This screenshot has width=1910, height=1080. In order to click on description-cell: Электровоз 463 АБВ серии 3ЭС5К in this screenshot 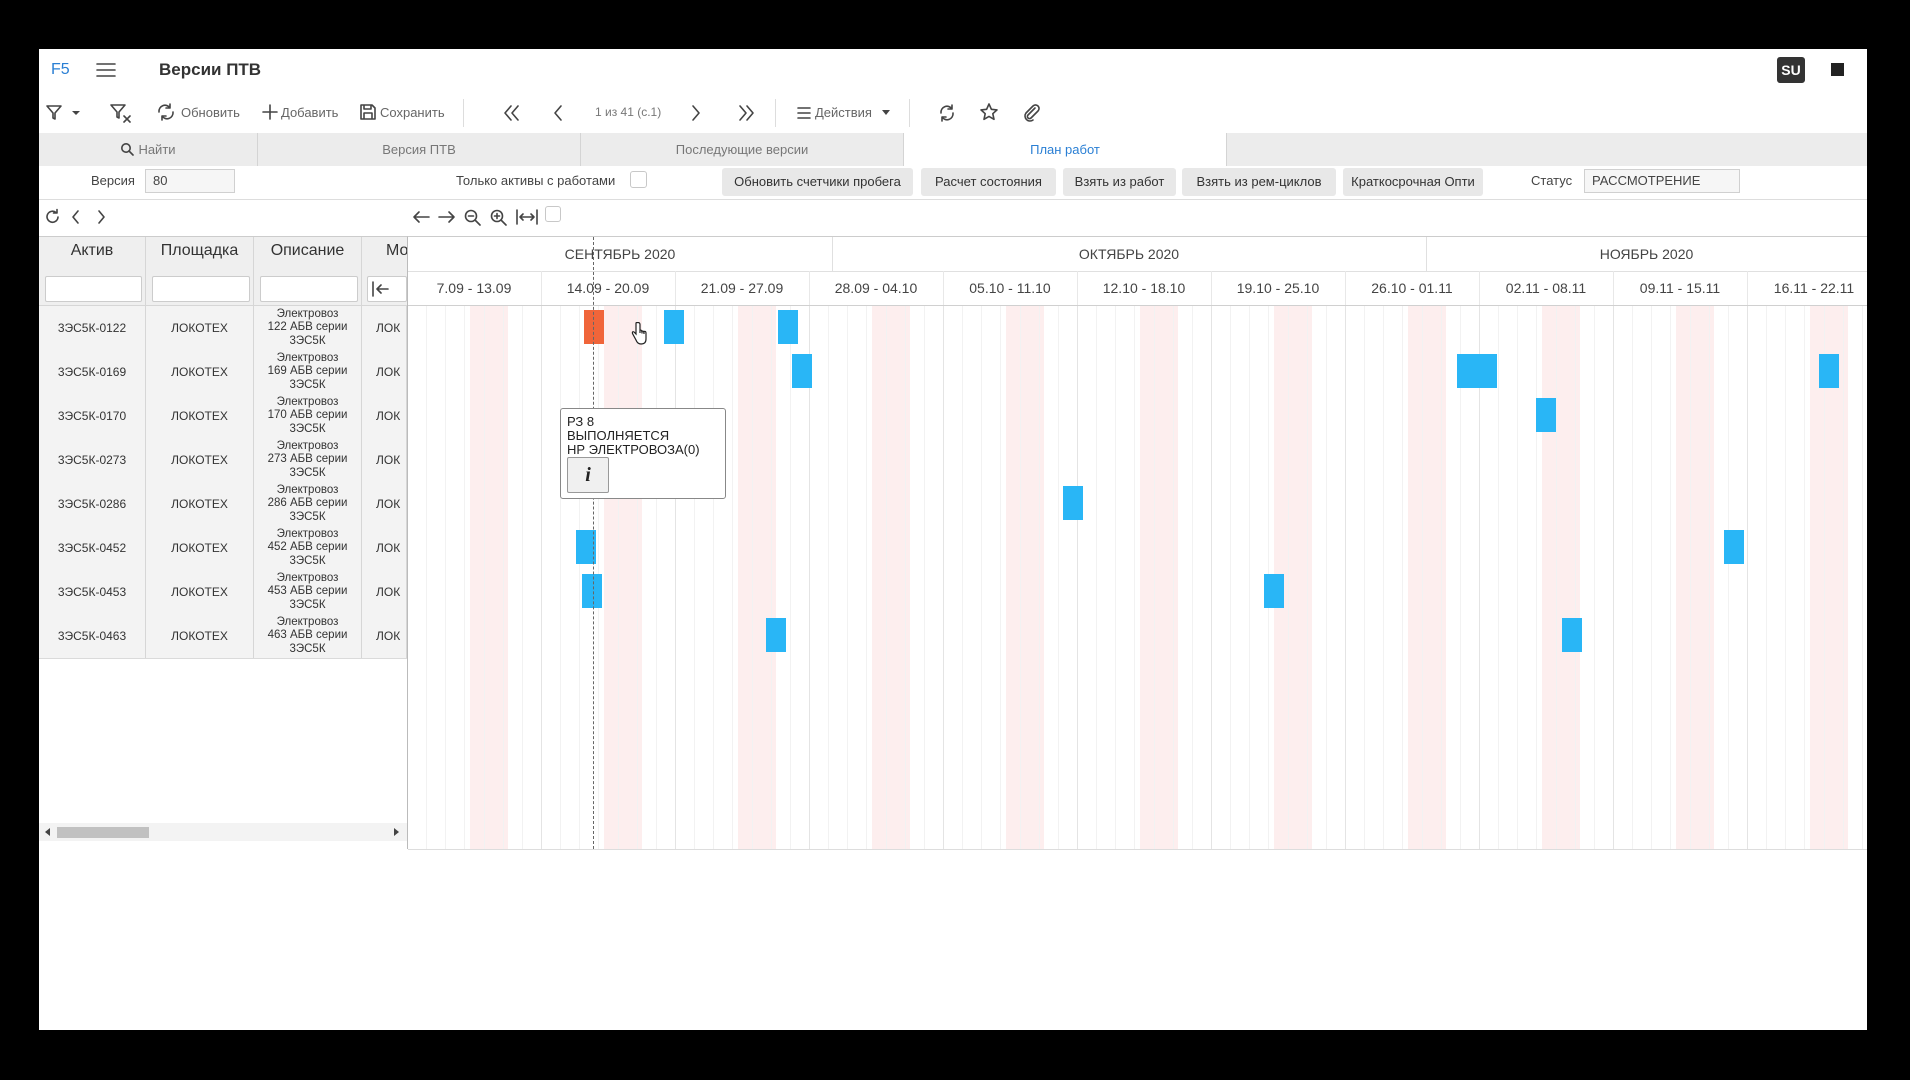, I will do `click(308, 636)`.